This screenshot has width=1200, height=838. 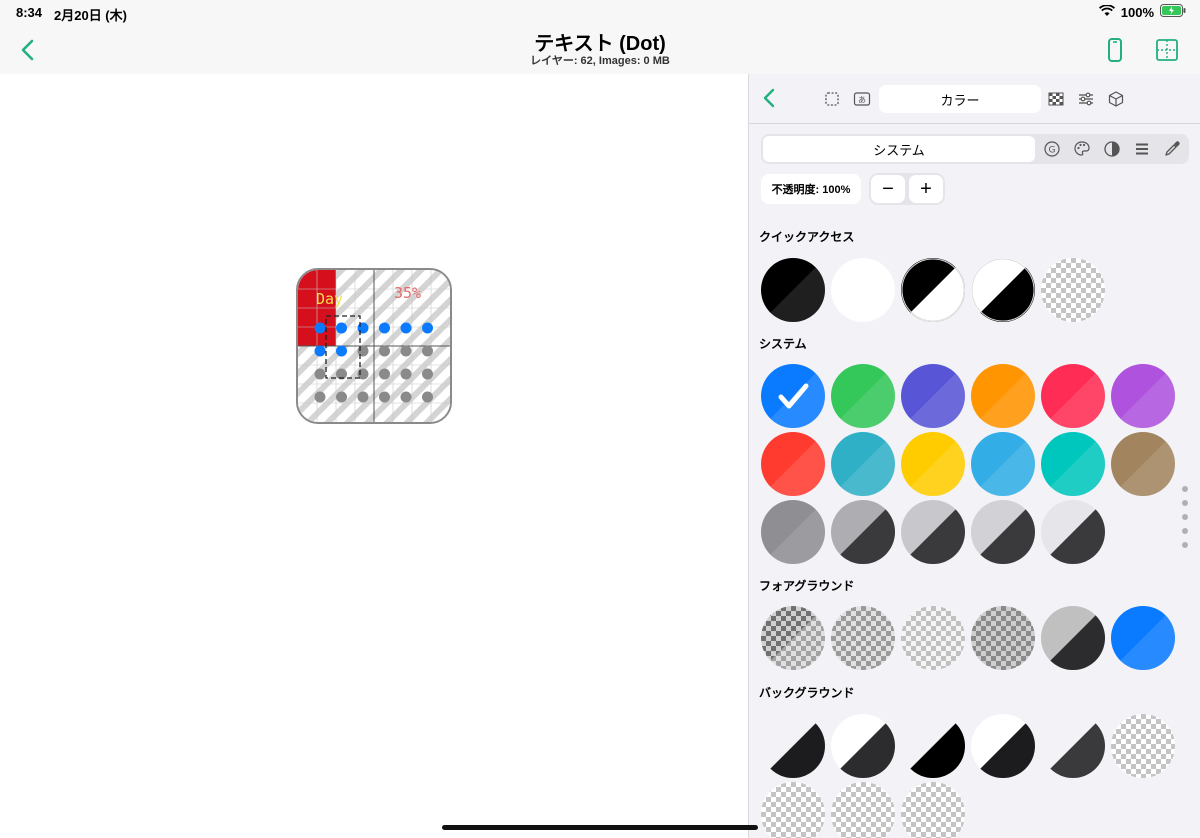 I want to click on opacity-decrease-button: −, so click(x=888, y=189).